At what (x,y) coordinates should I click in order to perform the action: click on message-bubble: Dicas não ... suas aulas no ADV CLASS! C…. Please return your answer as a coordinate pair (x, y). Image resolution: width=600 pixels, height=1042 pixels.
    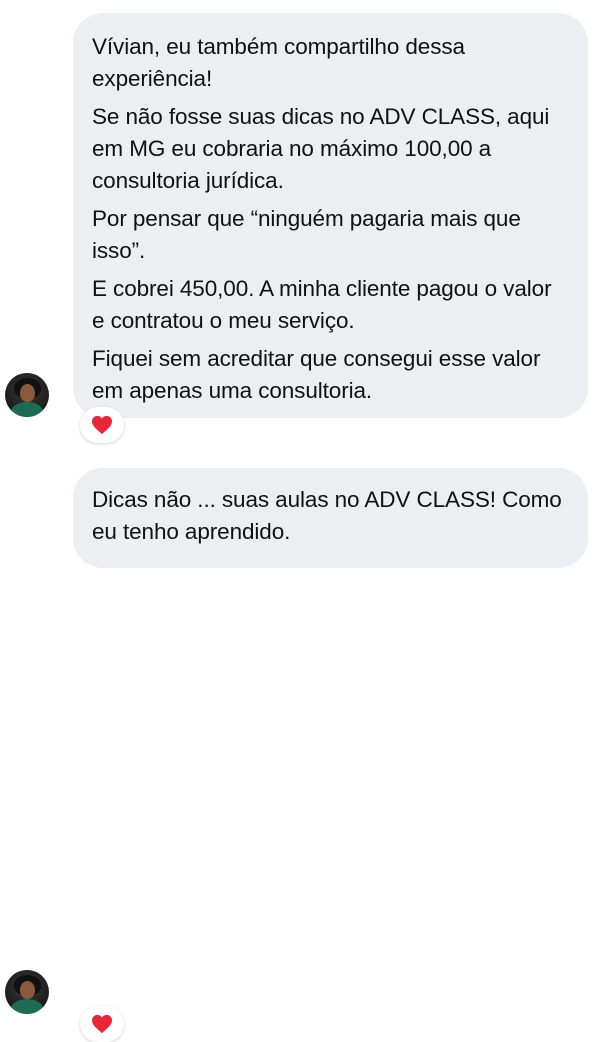
    Looking at the image, I should click on (330, 518).